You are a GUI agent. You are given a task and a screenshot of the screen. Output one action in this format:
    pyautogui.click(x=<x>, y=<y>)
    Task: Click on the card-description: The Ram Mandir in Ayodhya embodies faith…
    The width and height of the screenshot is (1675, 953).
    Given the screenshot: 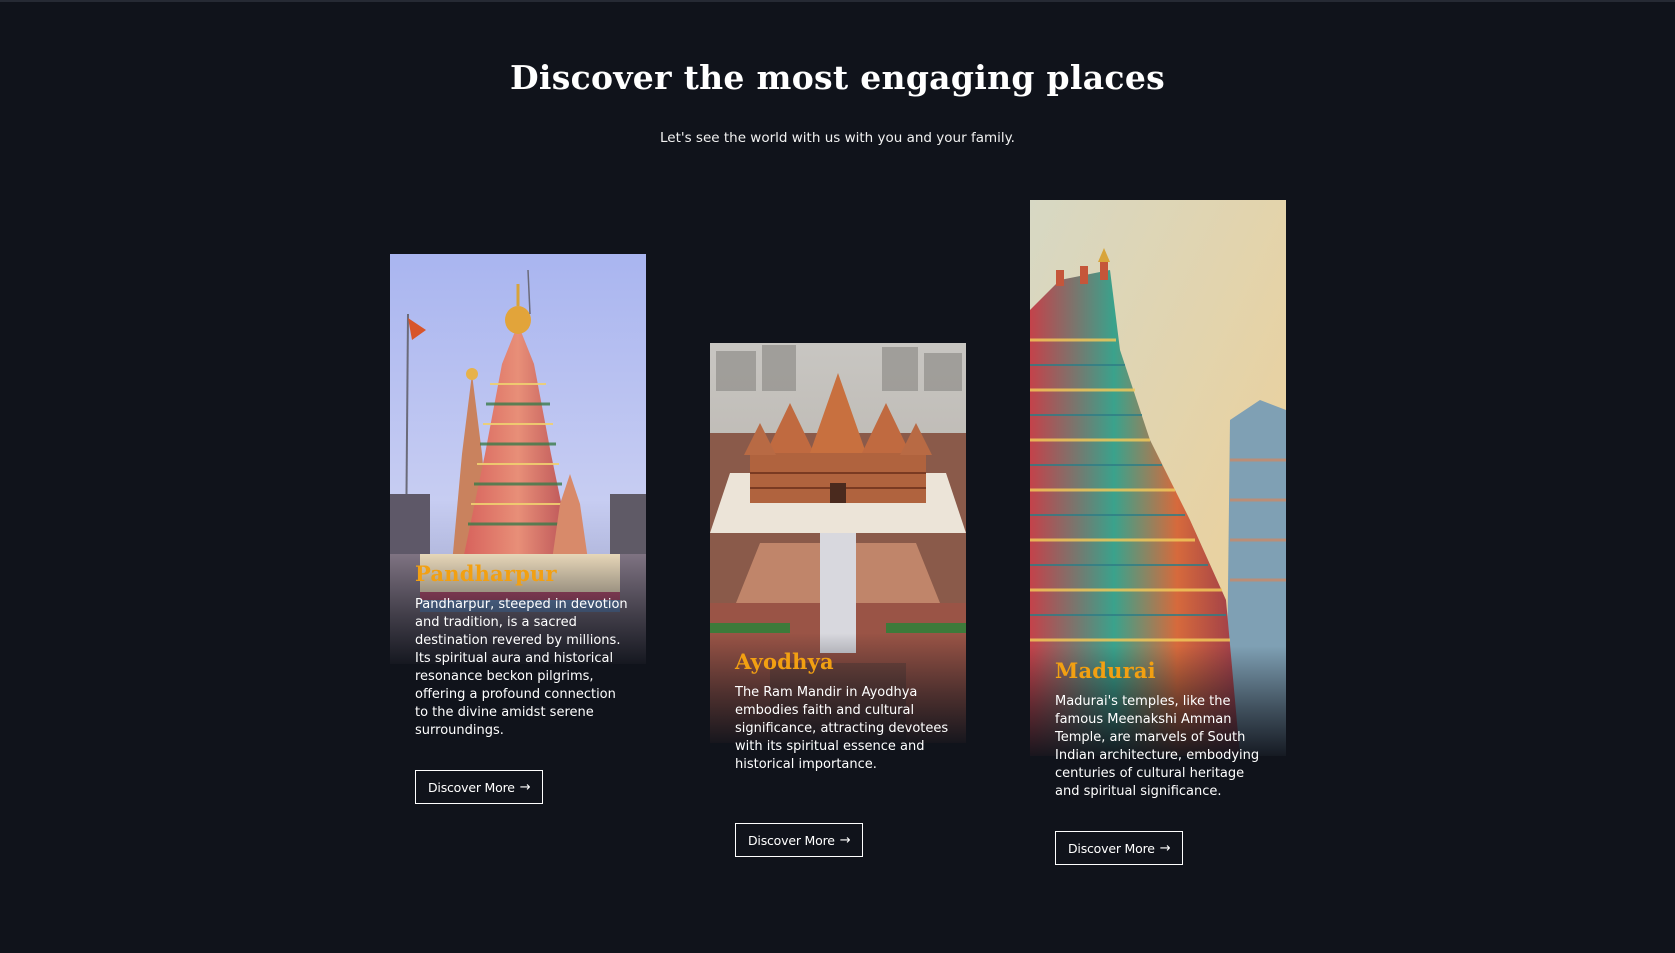 What is the action you would take?
    pyautogui.click(x=842, y=728)
    